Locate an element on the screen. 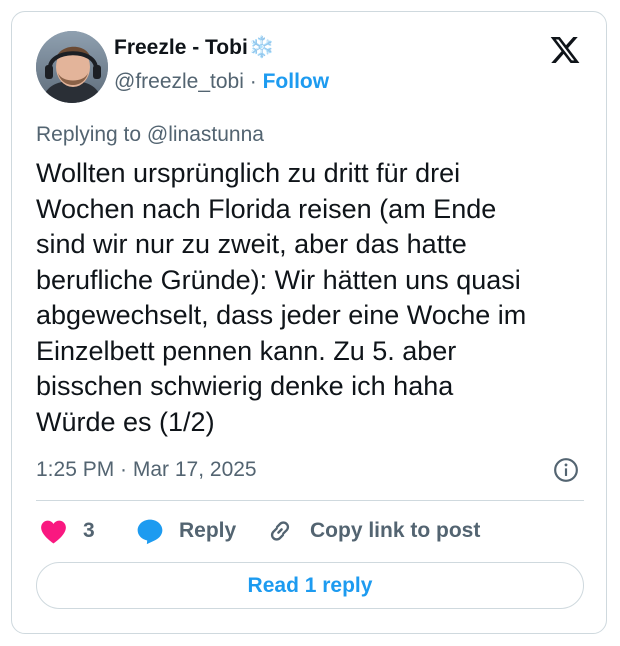 This screenshot has width=620, height=646. author-name: Freezle - Tobi❄️ is located at coordinates (194, 48).